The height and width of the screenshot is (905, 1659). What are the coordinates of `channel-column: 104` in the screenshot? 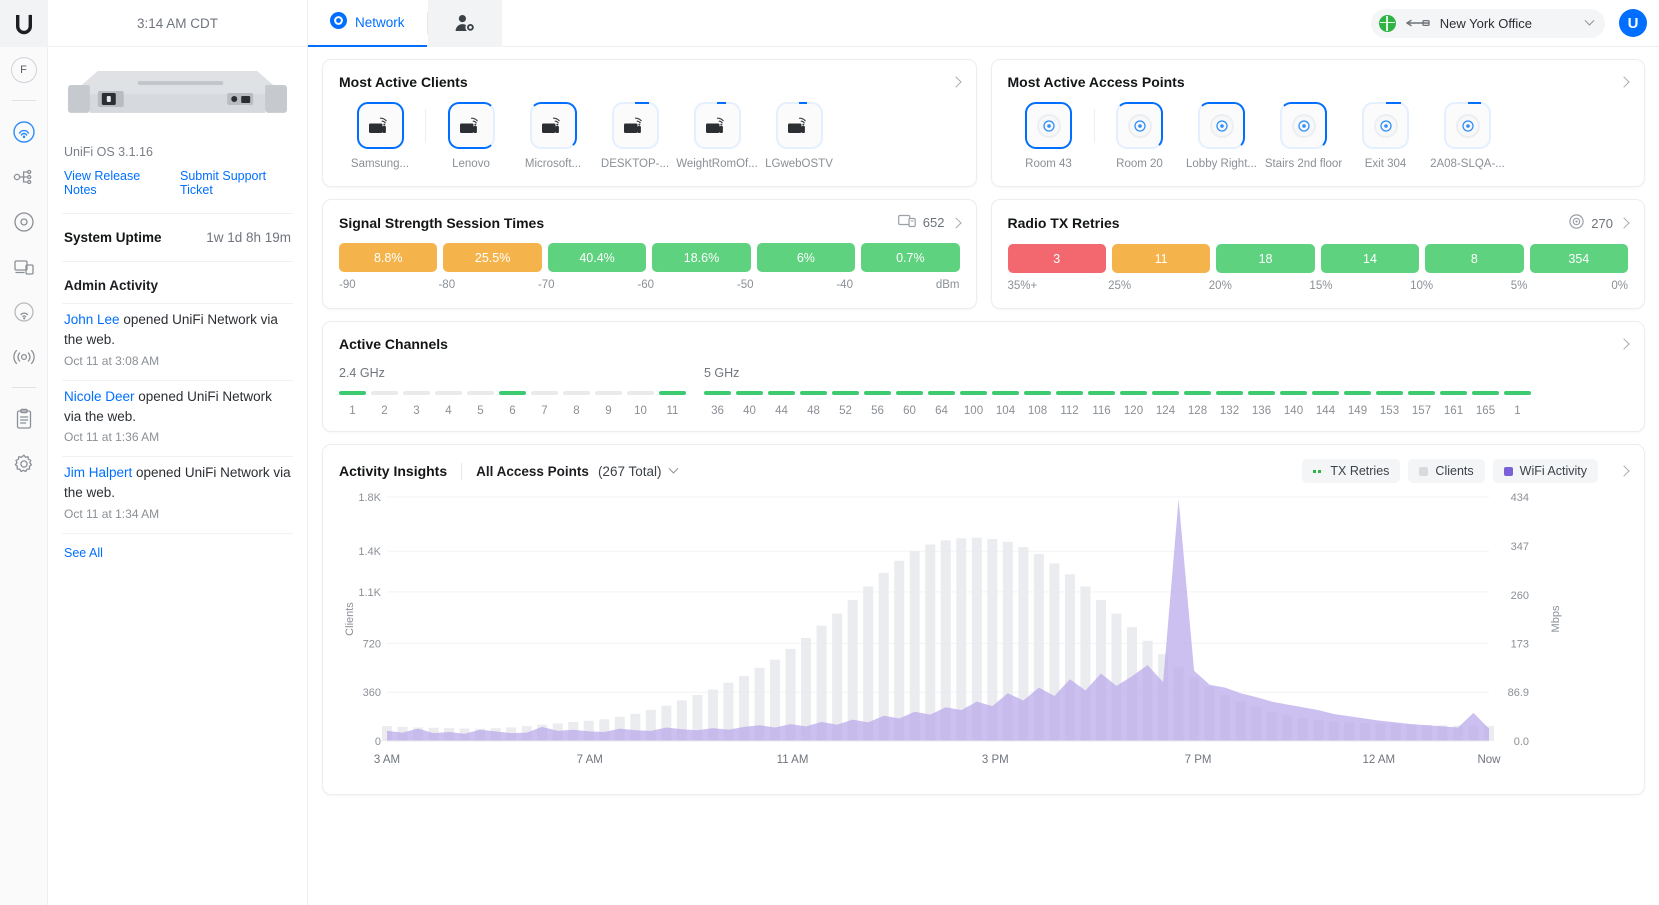 It's located at (1005, 404).